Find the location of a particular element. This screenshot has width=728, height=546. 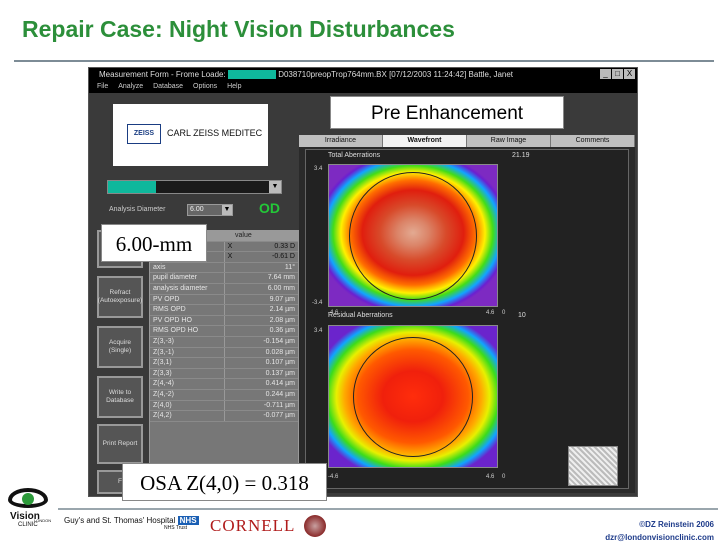

contact-email: dzr@londonvisionclinic.com is located at coordinates (659, 537).